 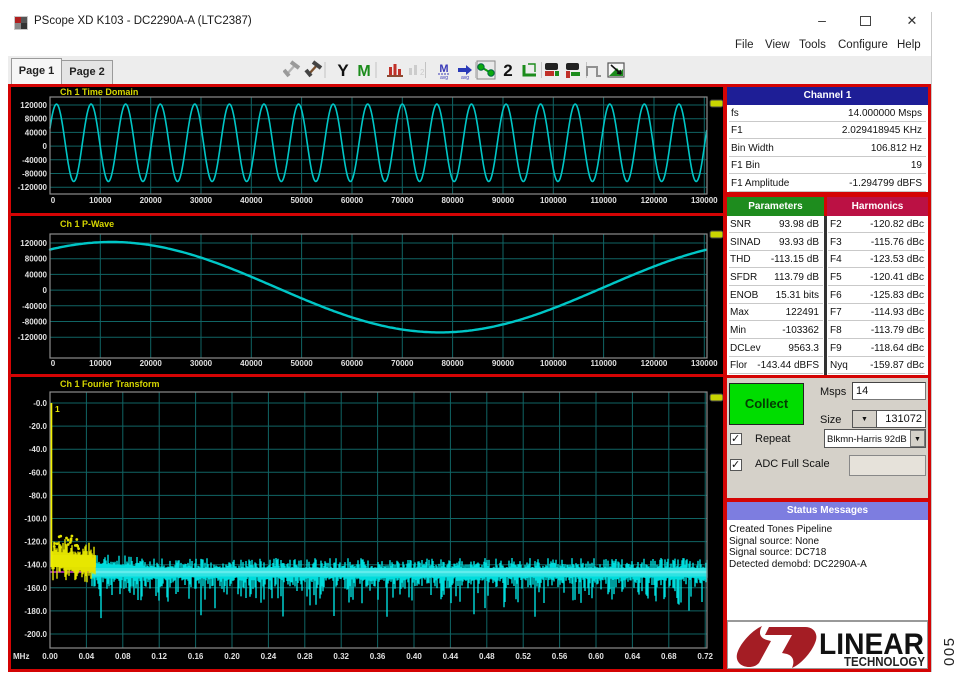 I want to click on svg-text: 0.68, so click(x=669, y=656).